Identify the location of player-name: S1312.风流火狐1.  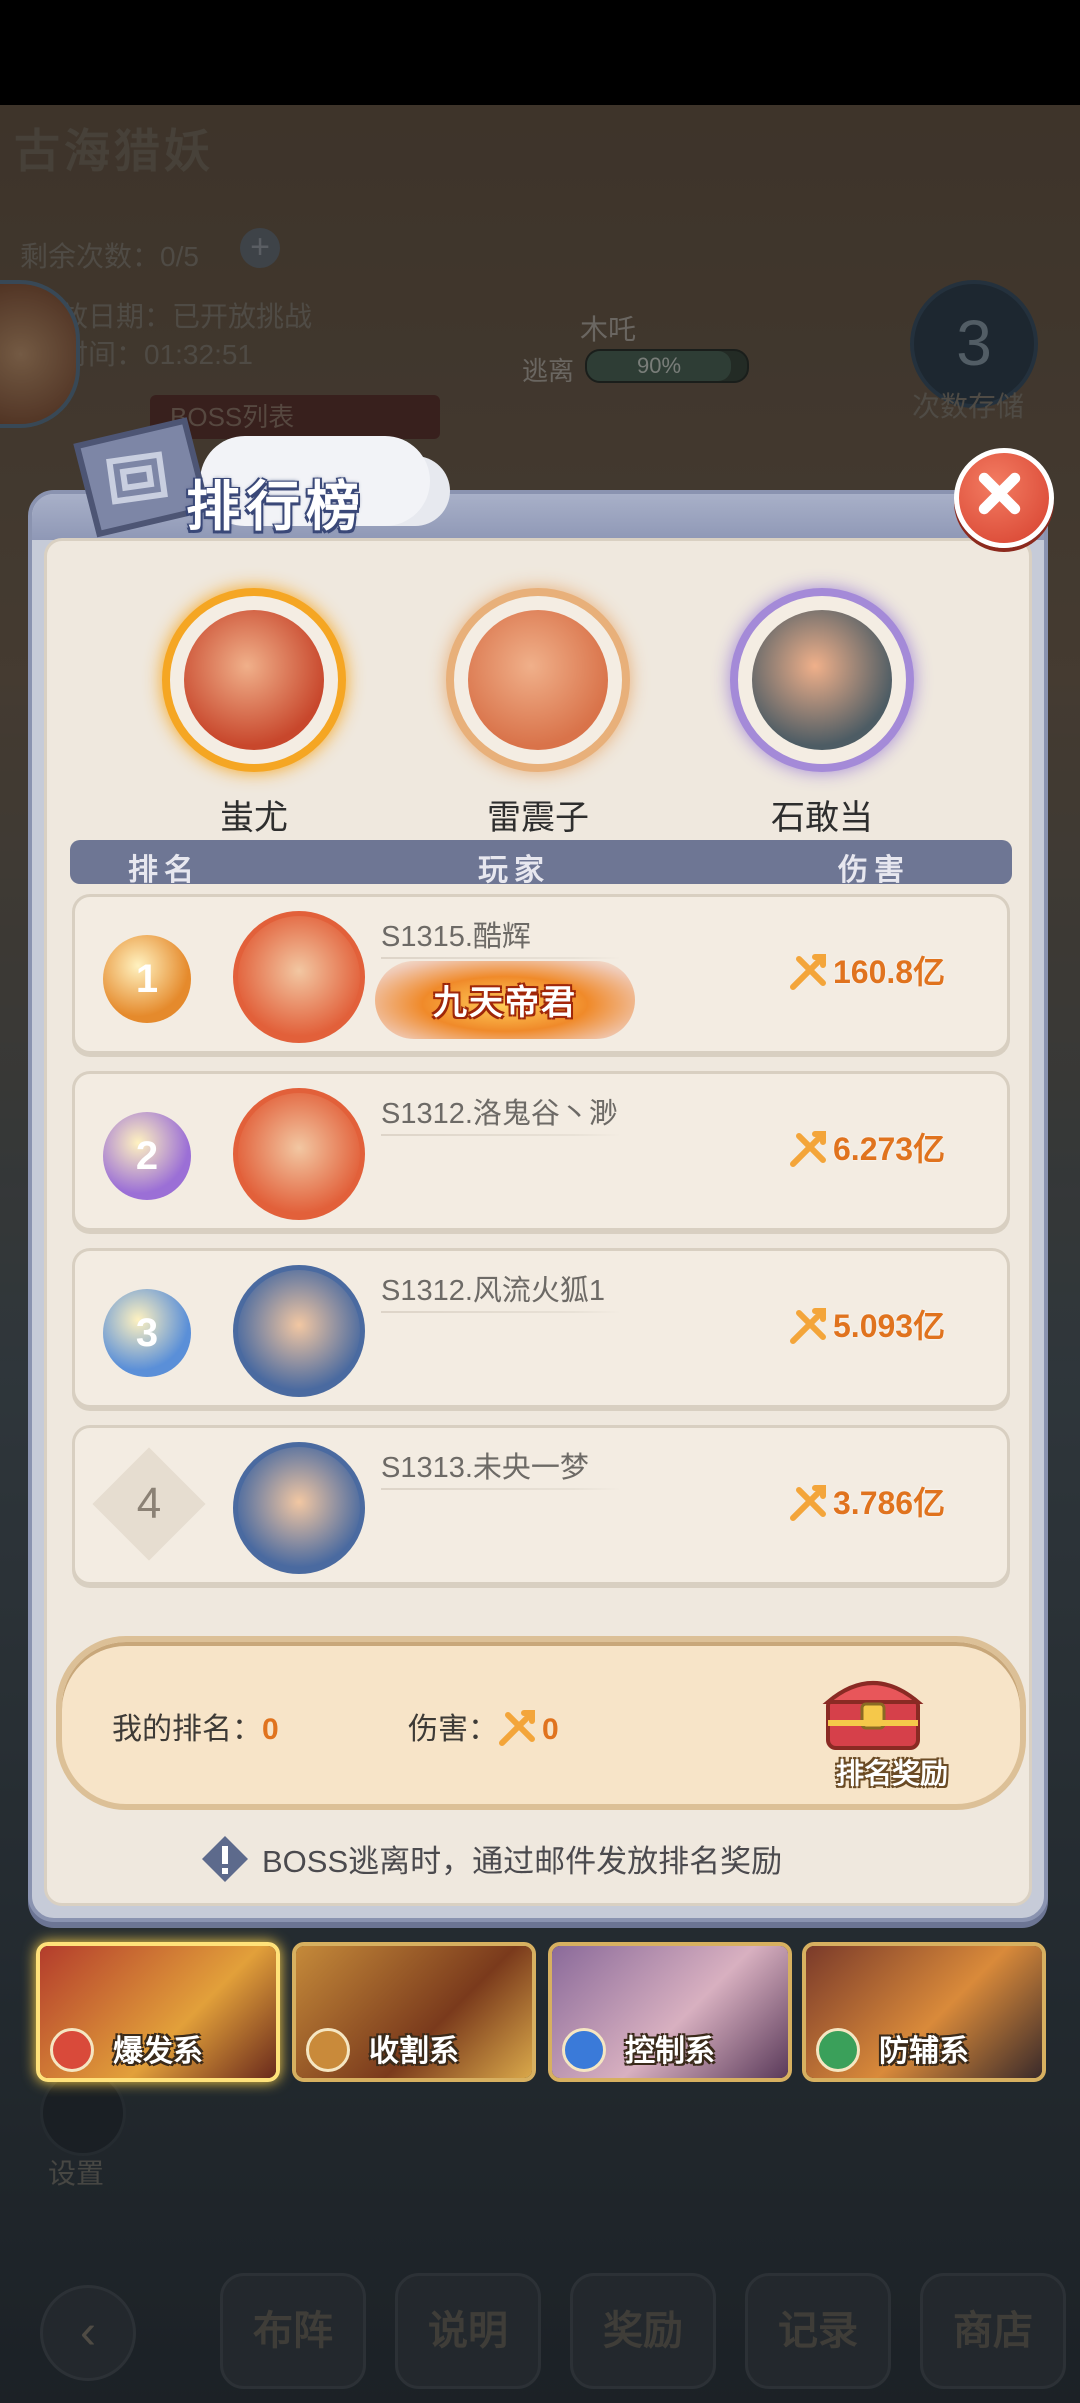
(493, 1291).